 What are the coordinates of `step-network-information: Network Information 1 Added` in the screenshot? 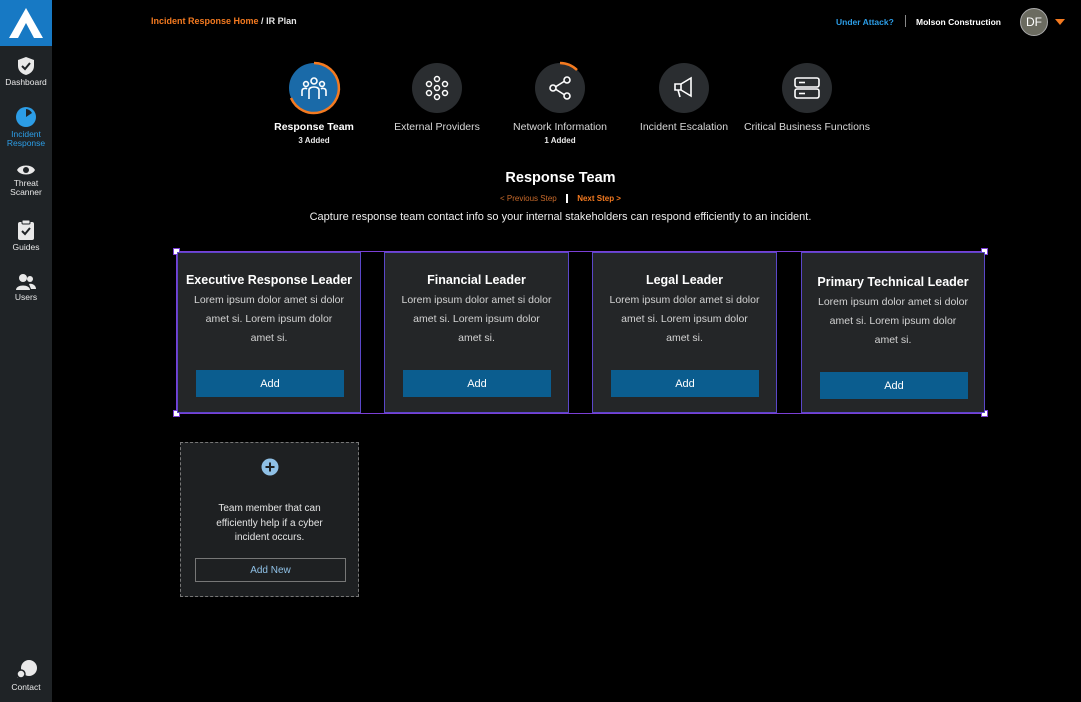 It's located at (560, 103).